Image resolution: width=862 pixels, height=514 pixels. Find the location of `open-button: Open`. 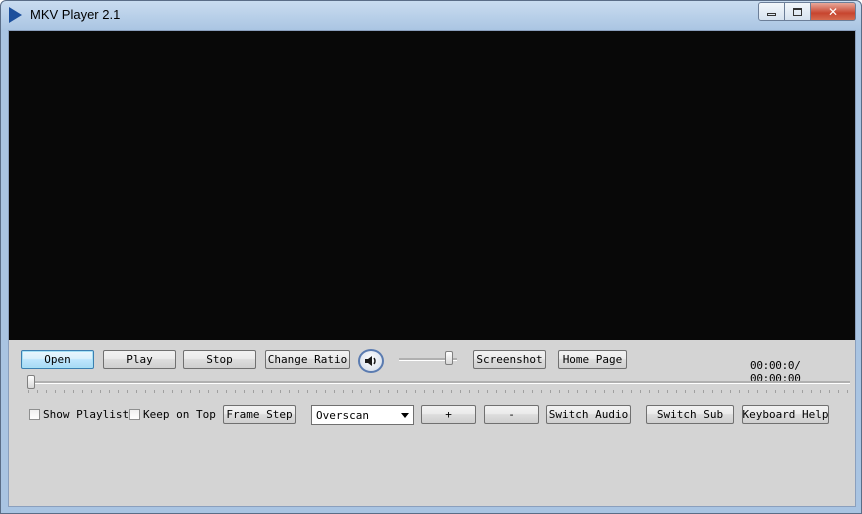

open-button: Open is located at coordinates (57, 359).